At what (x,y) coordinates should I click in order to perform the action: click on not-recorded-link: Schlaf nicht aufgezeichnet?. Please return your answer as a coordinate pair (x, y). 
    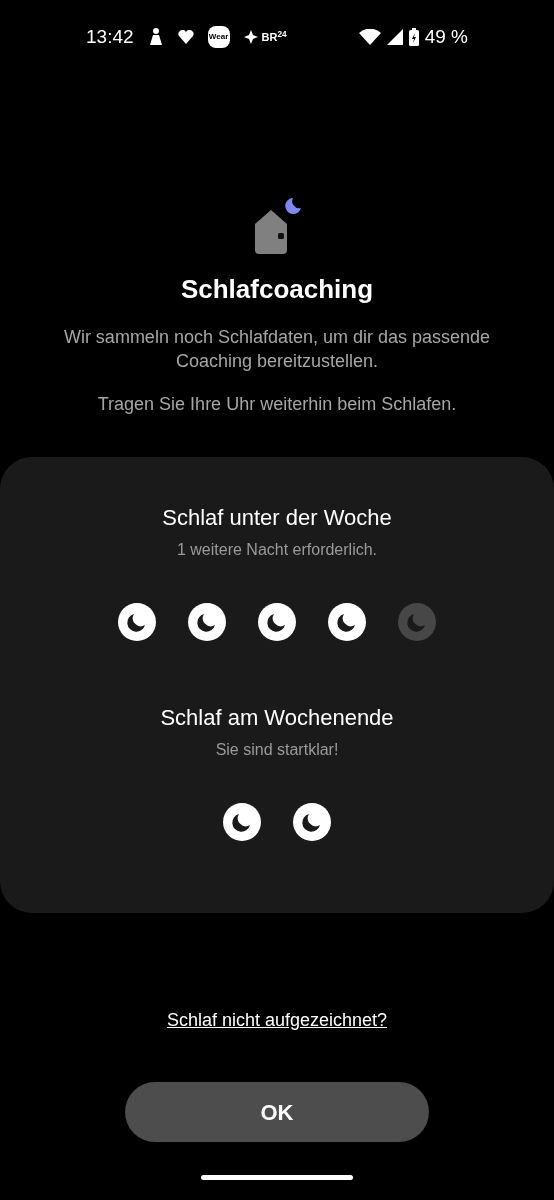
    Looking at the image, I should click on (277, 1020).